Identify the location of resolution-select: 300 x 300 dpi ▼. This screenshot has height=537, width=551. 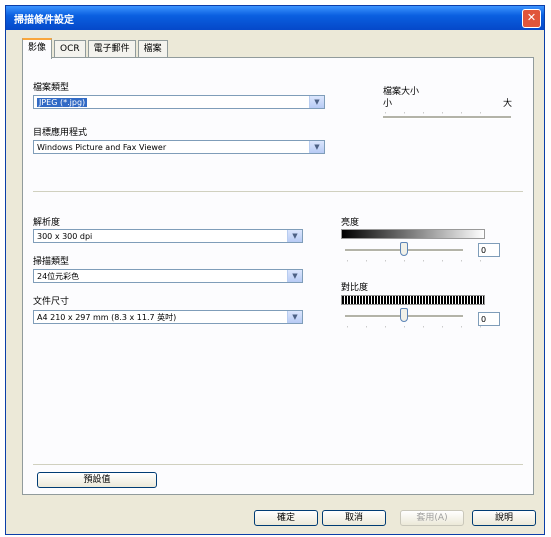
(168, 236).